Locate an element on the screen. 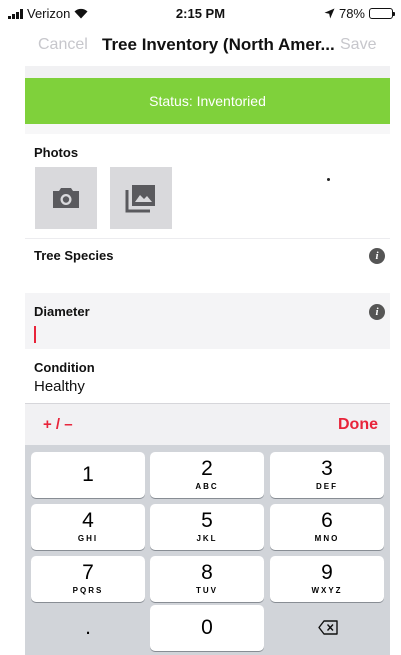 The width and height of the screenshot is (401, 655). backspace-key is located at coordinates (327, 628).